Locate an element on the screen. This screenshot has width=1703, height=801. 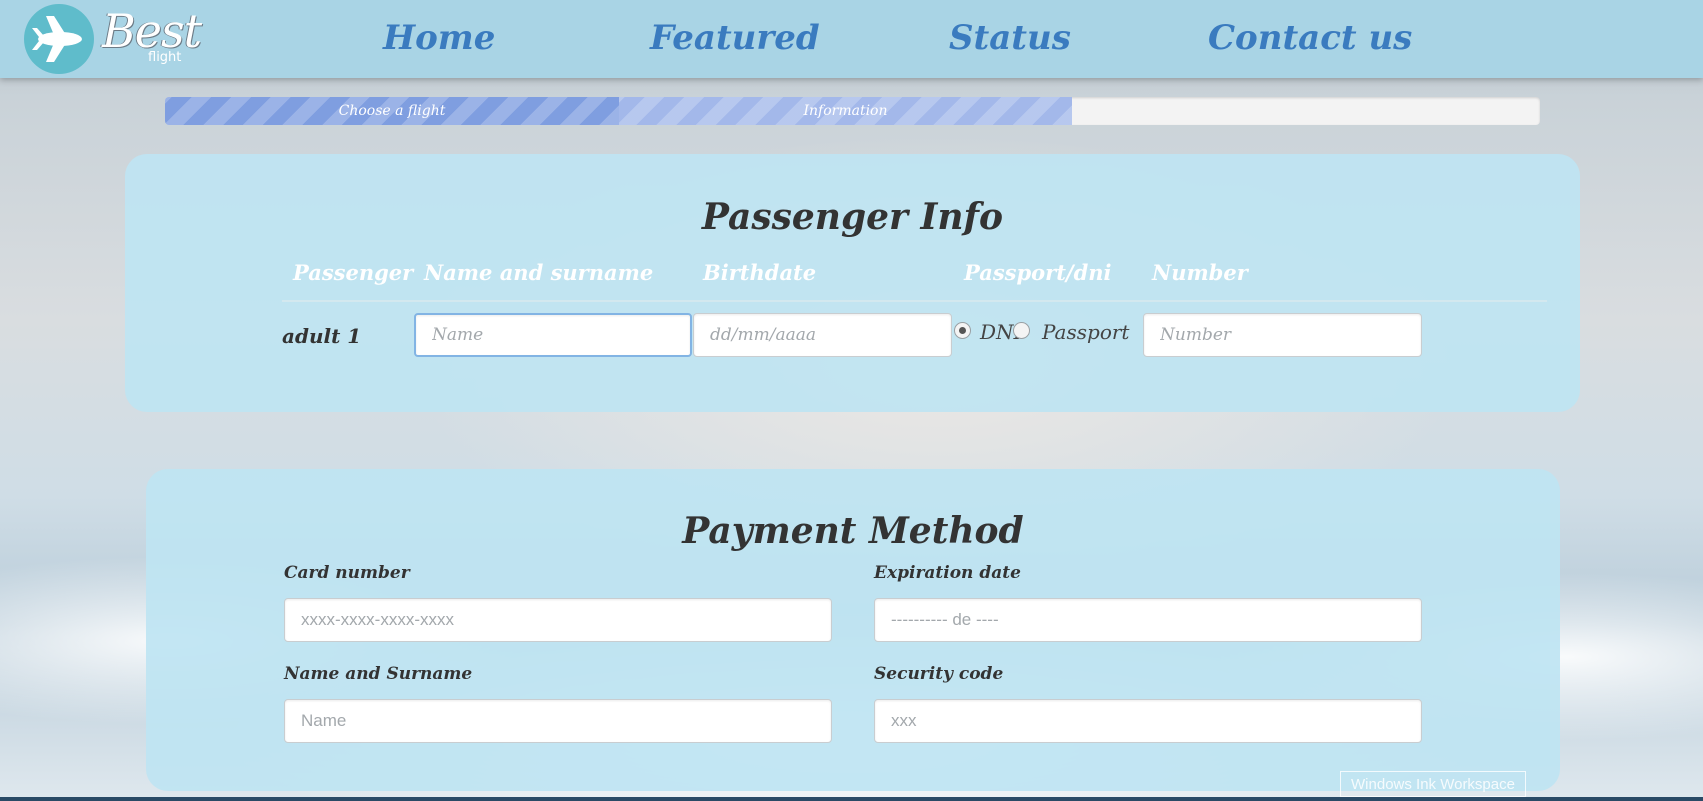
col-header-name: Name and surname is located at coordinates (539, 272).